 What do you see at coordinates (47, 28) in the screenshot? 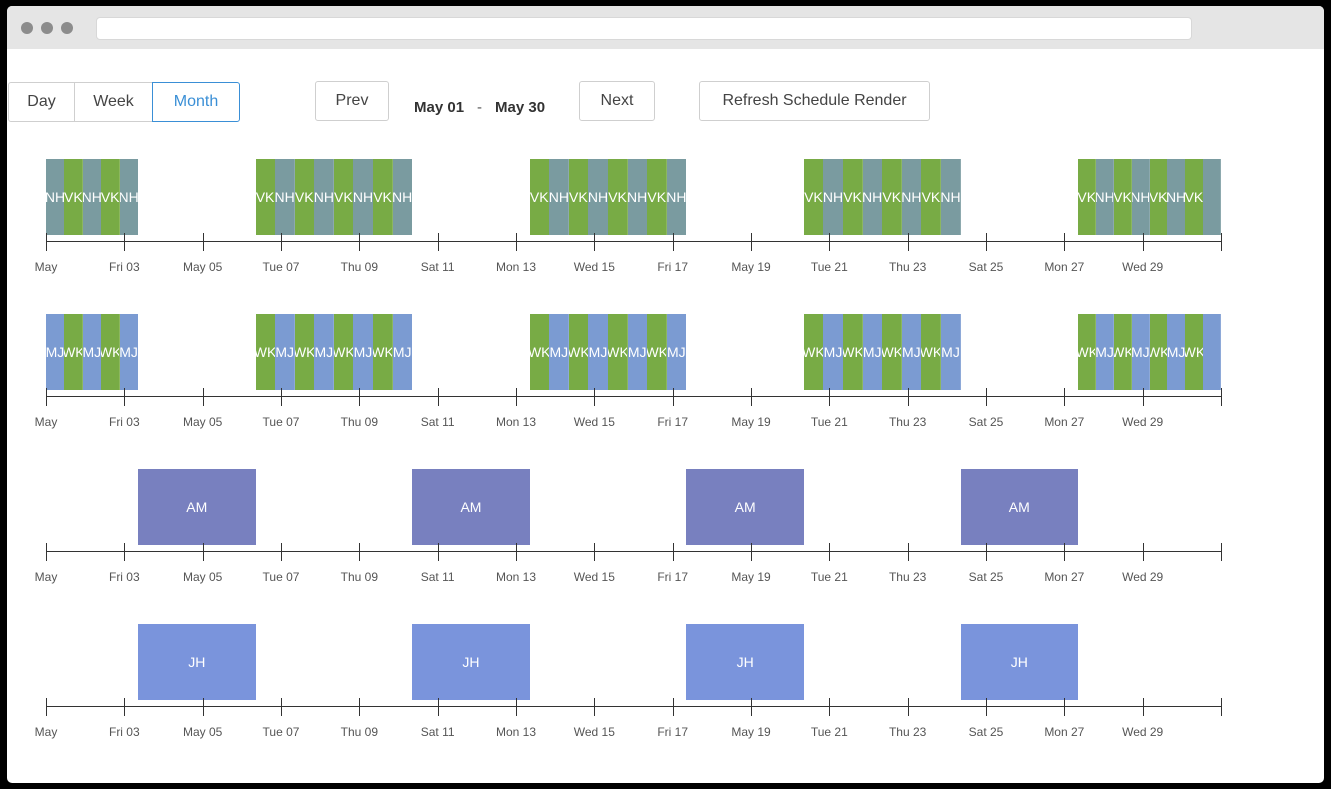
I see `window-minimize-dot` at bounding box center [47, 28].